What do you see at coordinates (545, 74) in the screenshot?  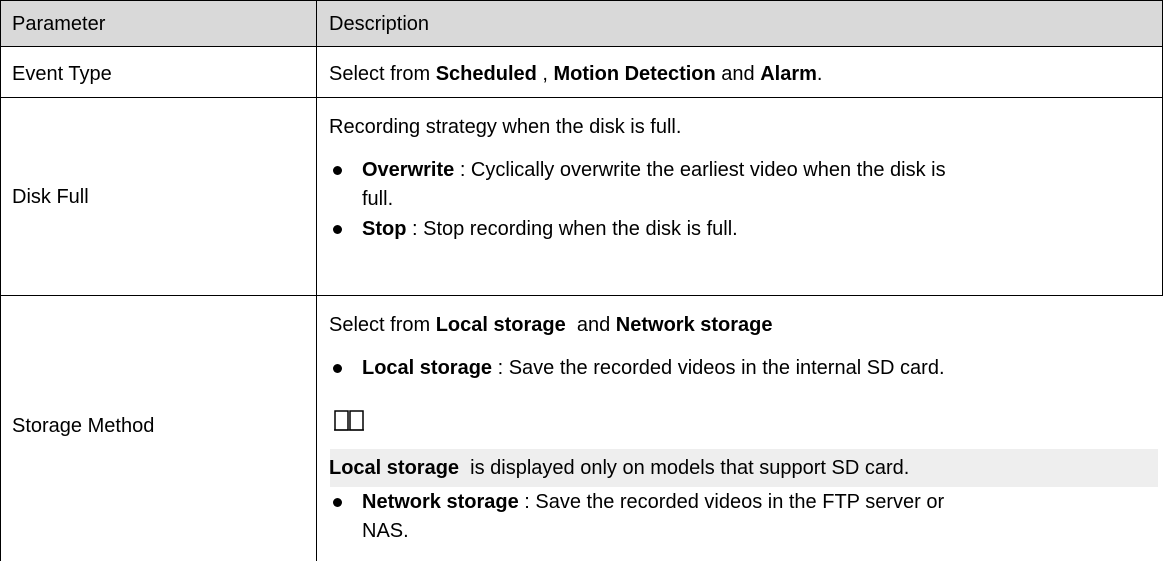 I see `desc-text: ,` at bounding box center [545, 74].